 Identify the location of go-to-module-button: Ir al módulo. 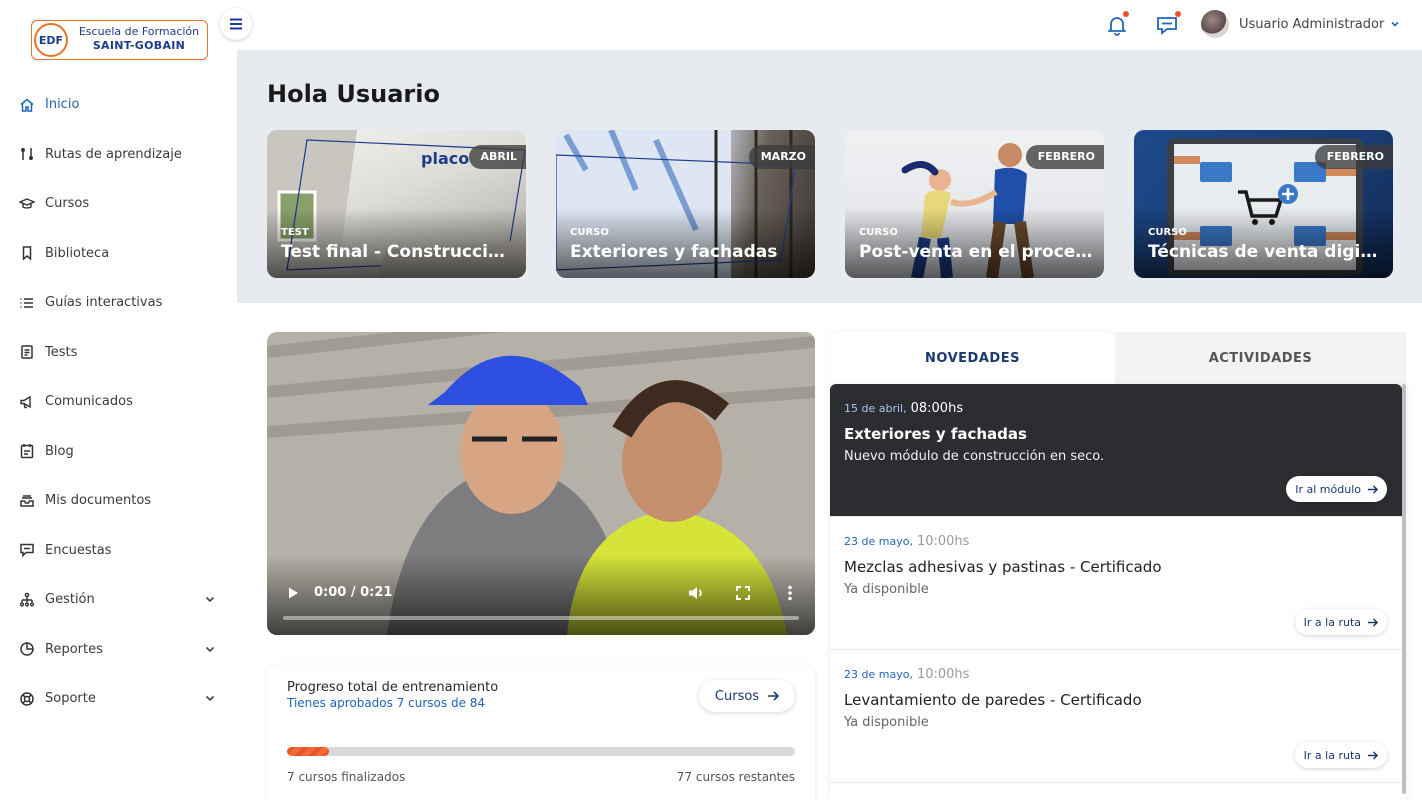
(1336, 489).